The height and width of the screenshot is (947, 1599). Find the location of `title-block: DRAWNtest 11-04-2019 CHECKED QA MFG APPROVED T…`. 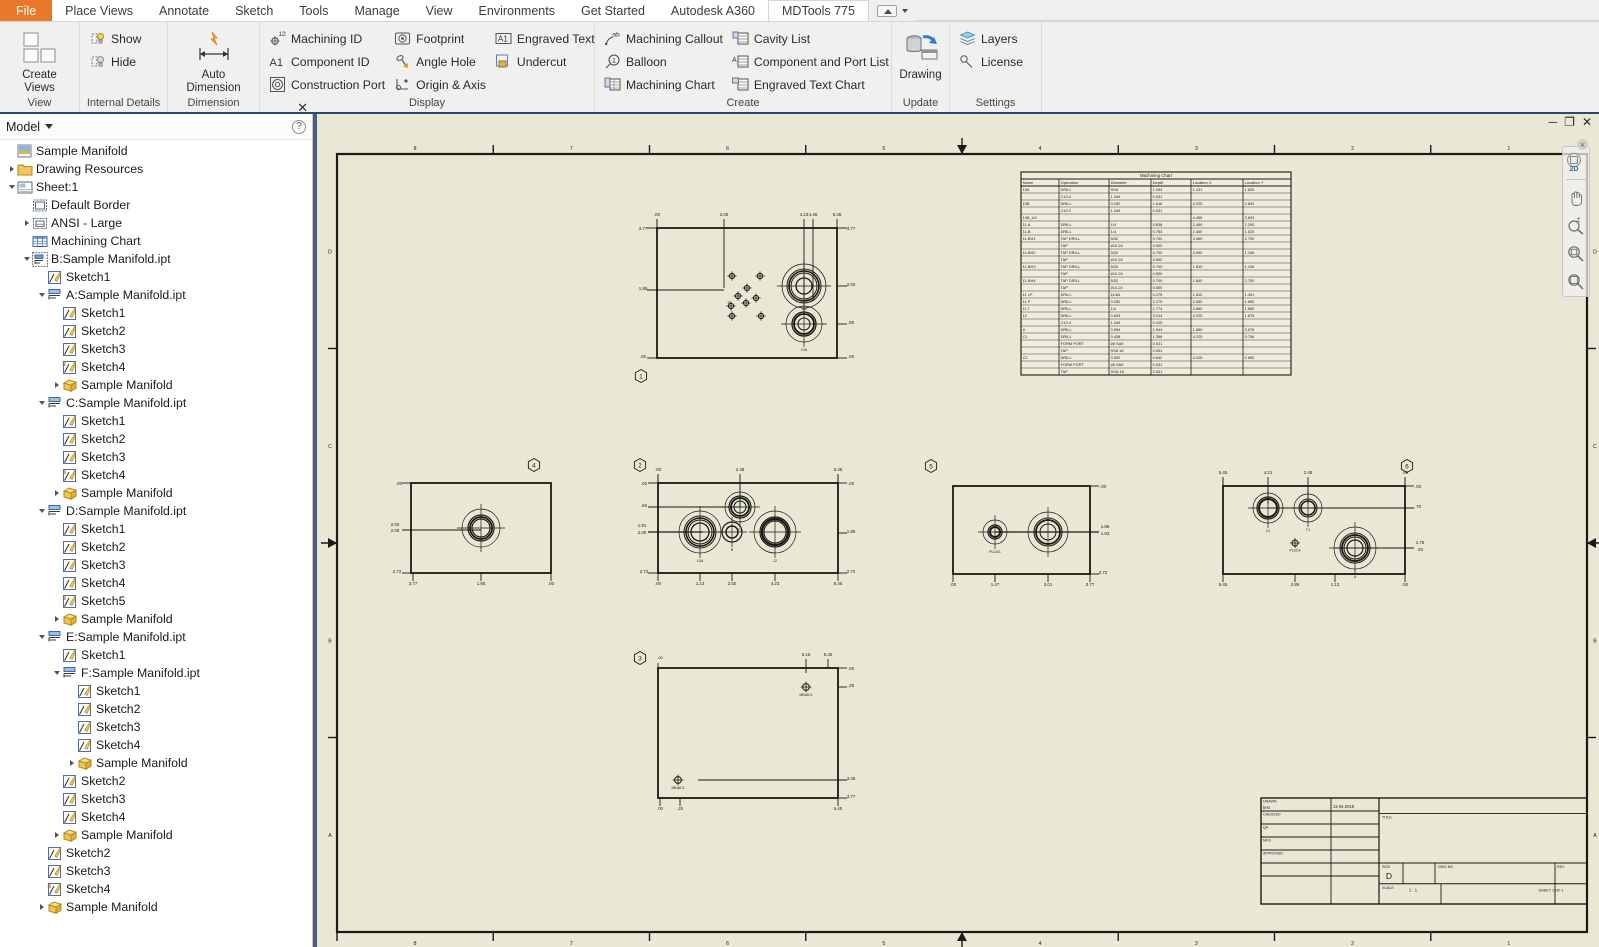

title-block: DRAWNtest 11-04-2019 CHECKED QA MFG APPROVED T… is located at coordinates (1424, 851).